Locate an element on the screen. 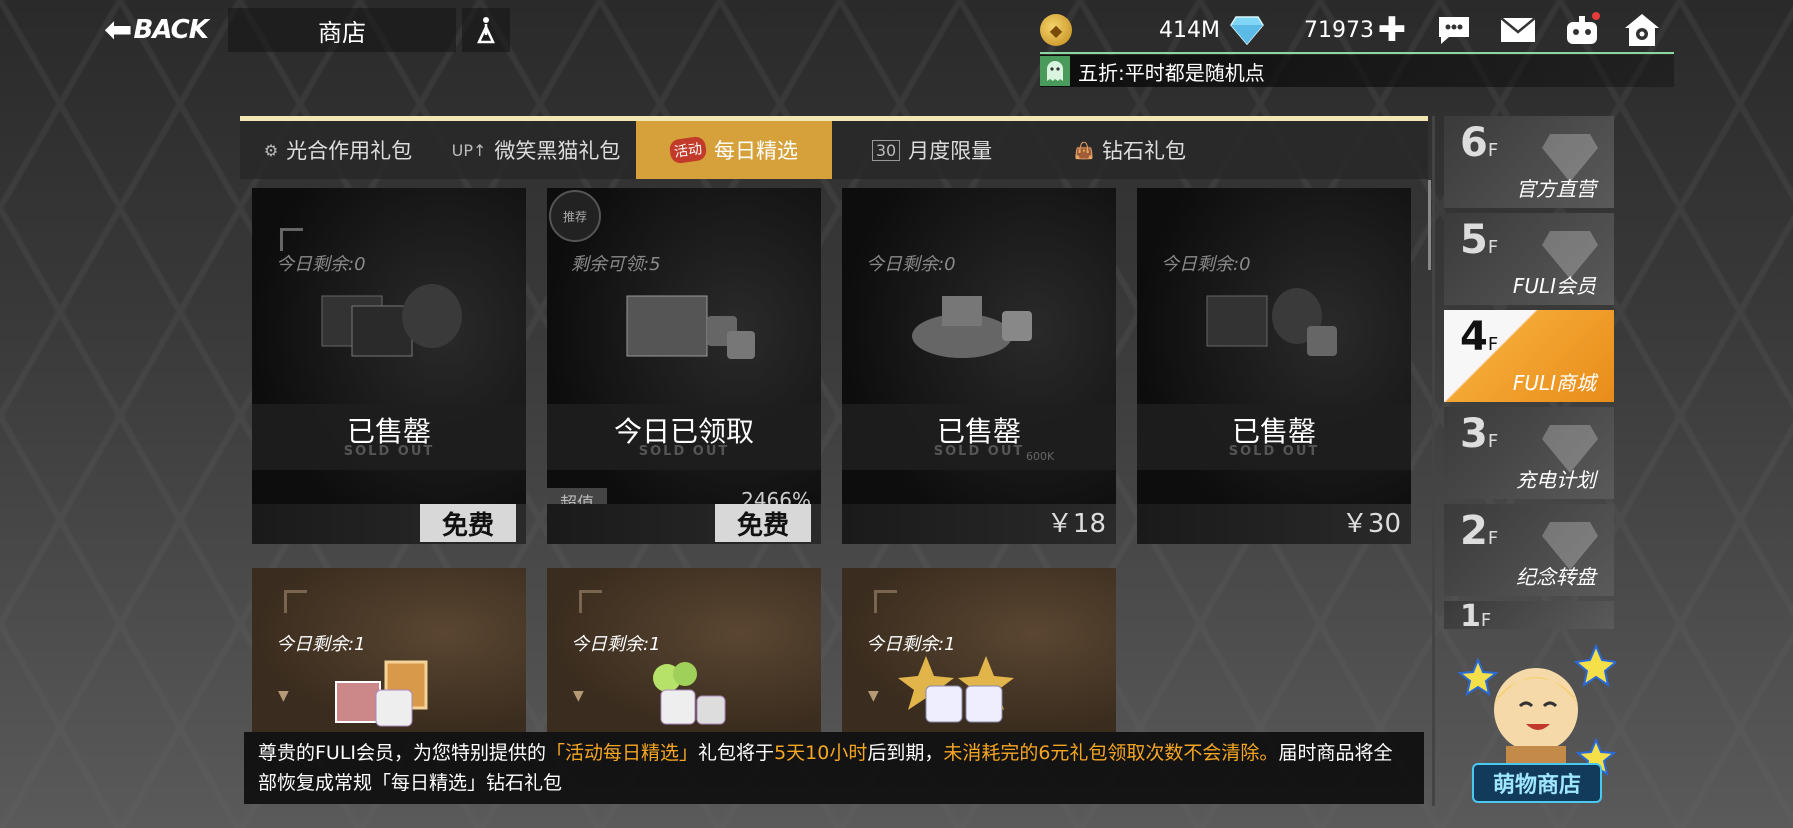 The width and height of the screenshot is (1793, 828). floor-4: 4F FULI商城 is located at coordinates (1529, 356).